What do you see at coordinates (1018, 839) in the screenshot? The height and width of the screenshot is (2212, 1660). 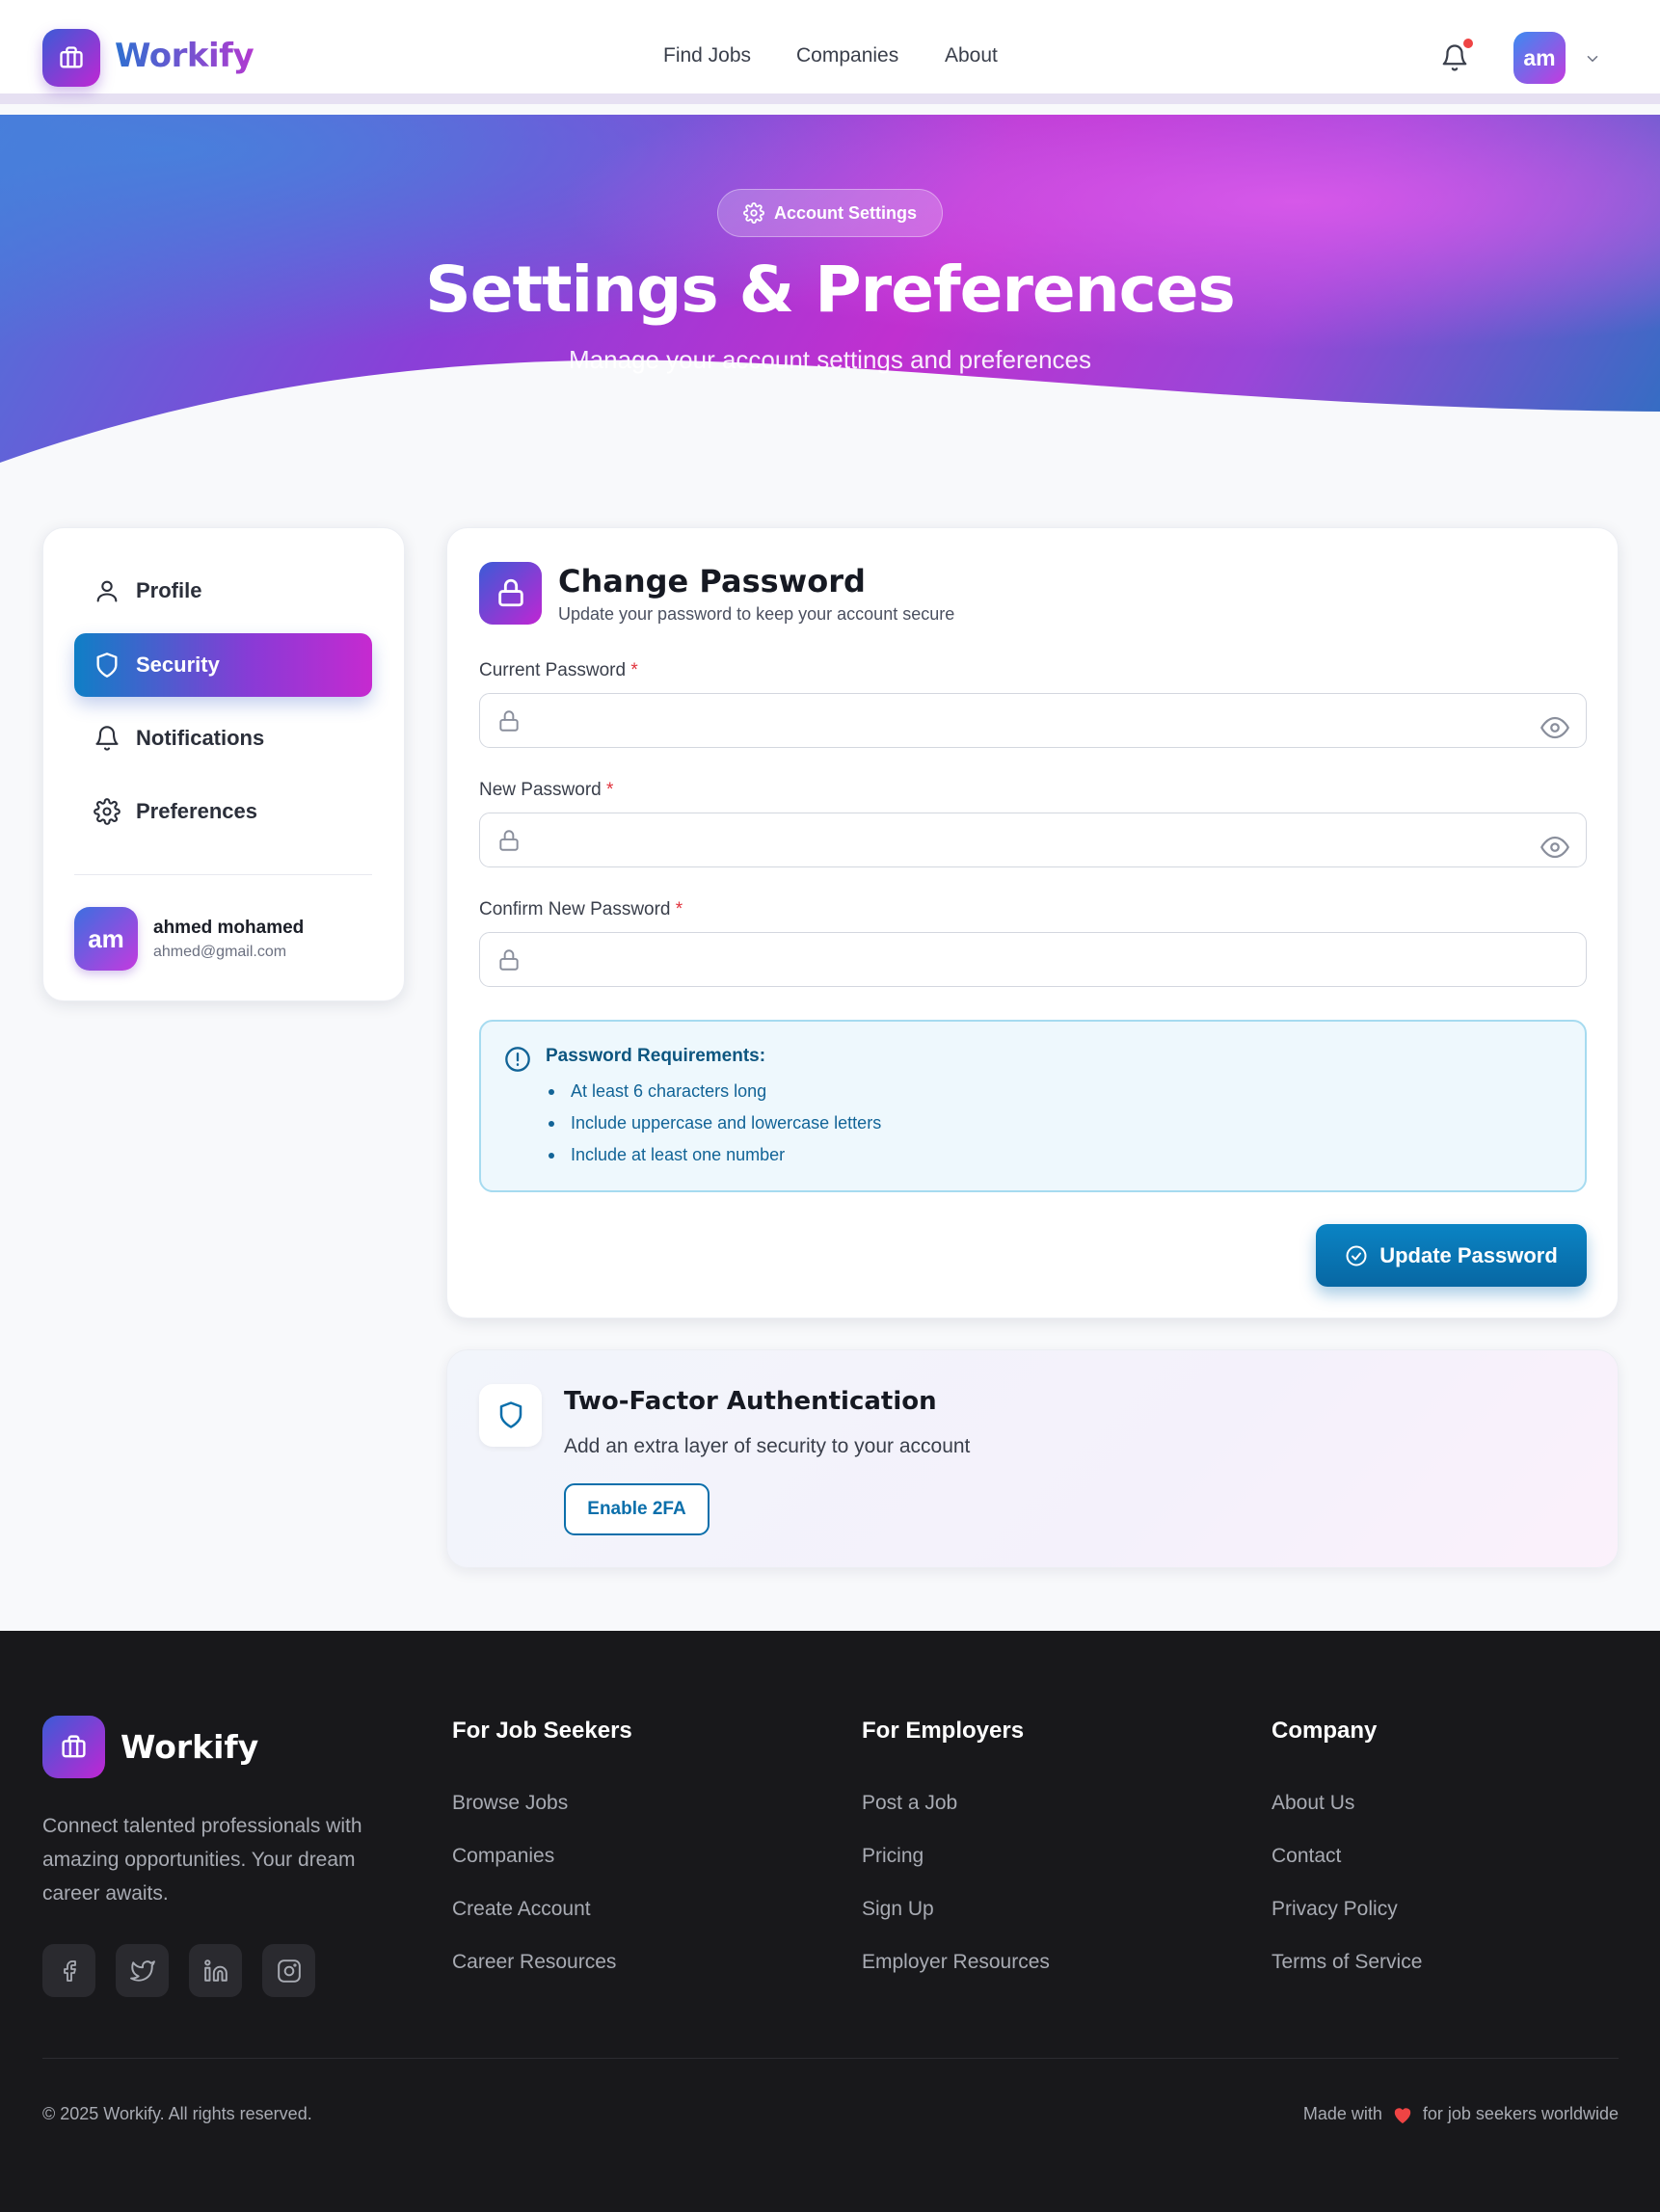 I see `new-password-input` at bounding box center [1018, 839].